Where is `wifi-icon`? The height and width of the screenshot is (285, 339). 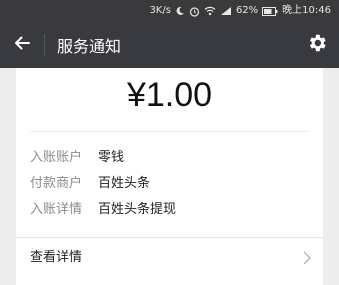 wifi-icon is located at coordinates (210, 11).